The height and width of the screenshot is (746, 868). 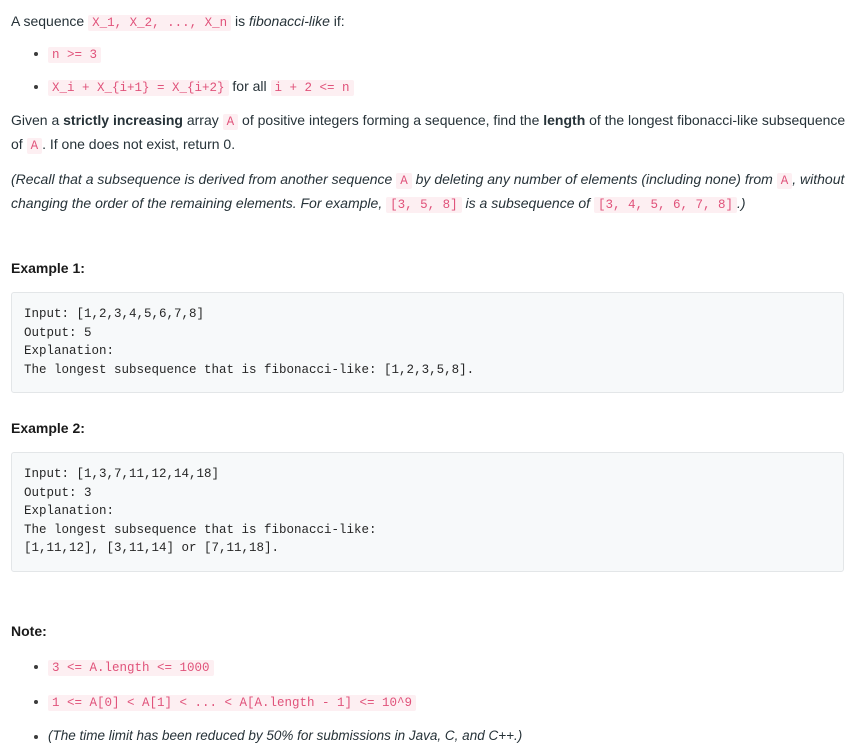 I want to click on problem-text-a: Given a, so click(x=37, y=120).